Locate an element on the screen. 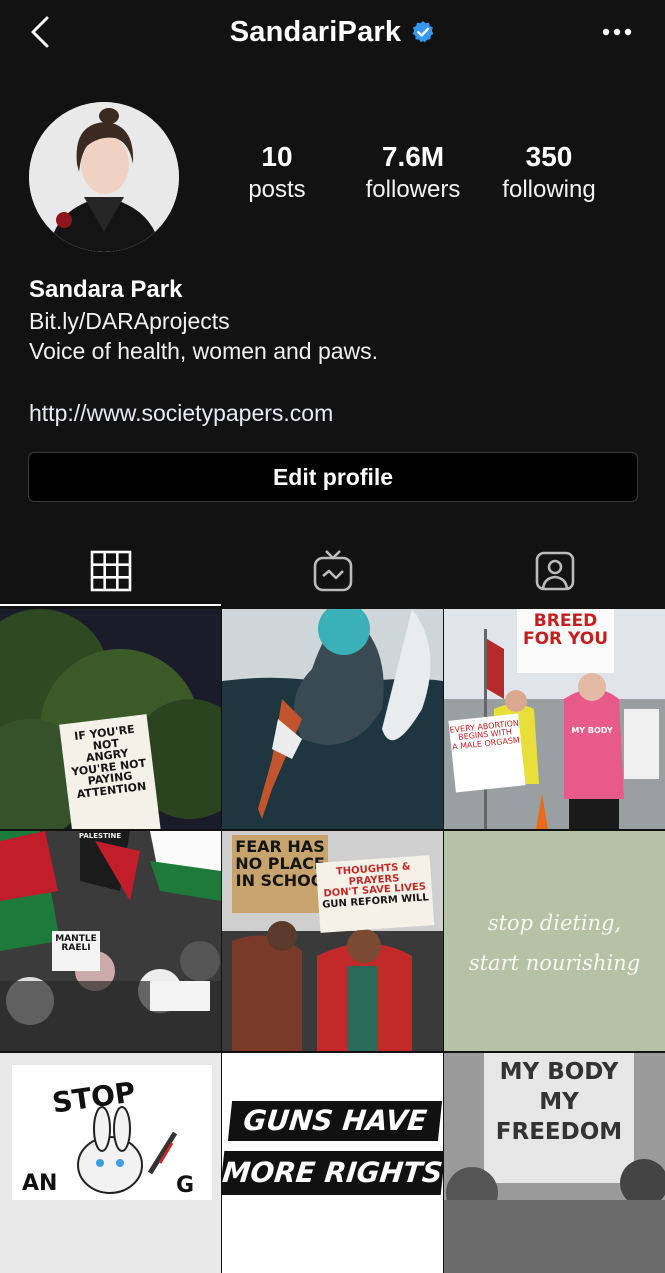 Image resolution: width=665 pixels, height=1273 pixels. post-thumbnail: STOP AN G is located at coordinates (110, 1163).